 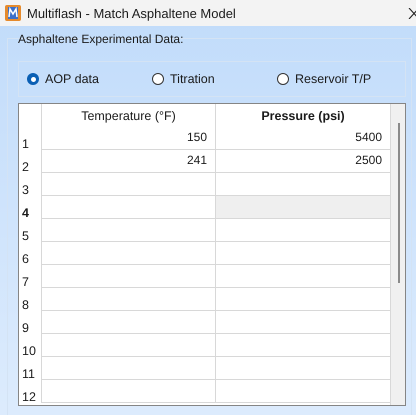 I want to click on row-number: 4, so click(x=25, y=212).